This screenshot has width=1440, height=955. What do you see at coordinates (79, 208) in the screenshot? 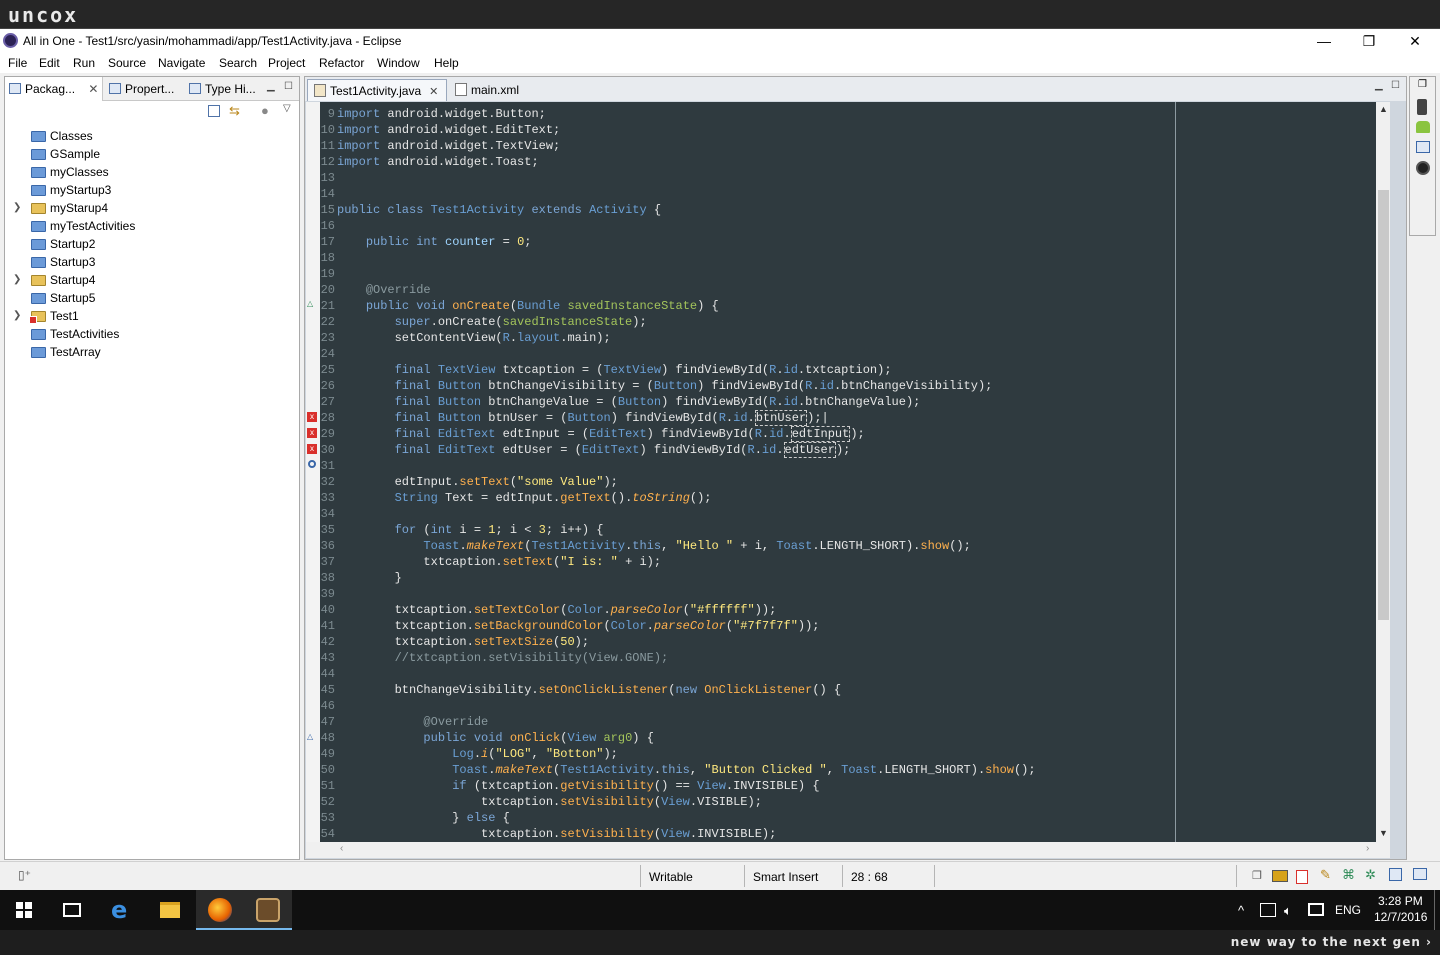
I see `tree-item-label: myStarup4` at bounding box center [79, 208].